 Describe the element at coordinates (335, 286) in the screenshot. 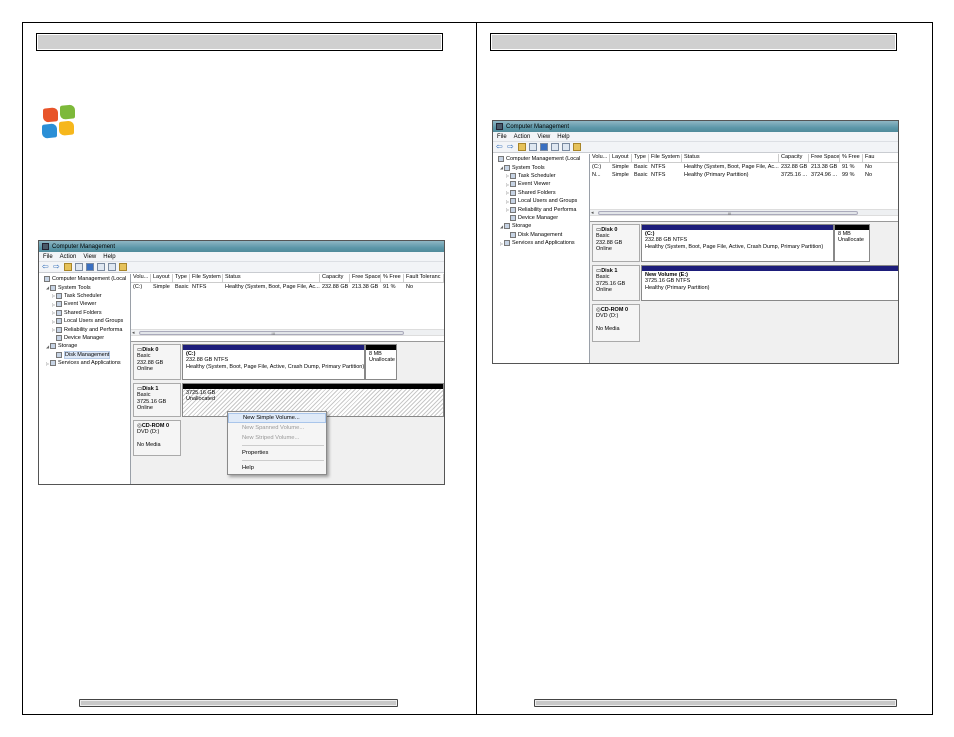

I see `table-cell: 232.88 GB` at that location.